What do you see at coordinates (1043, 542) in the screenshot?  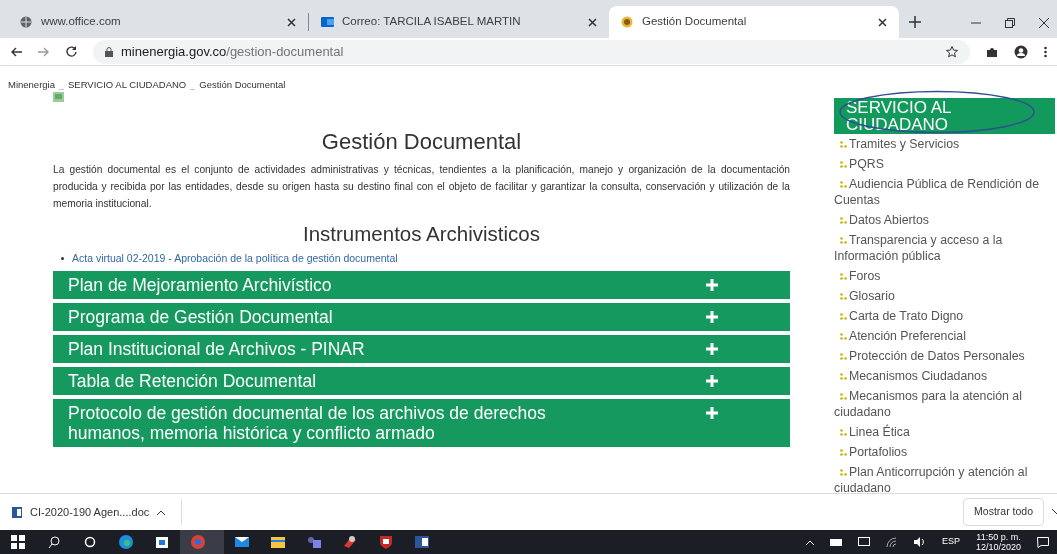 I see `notification-icon` at bounding box center [1043, 542].